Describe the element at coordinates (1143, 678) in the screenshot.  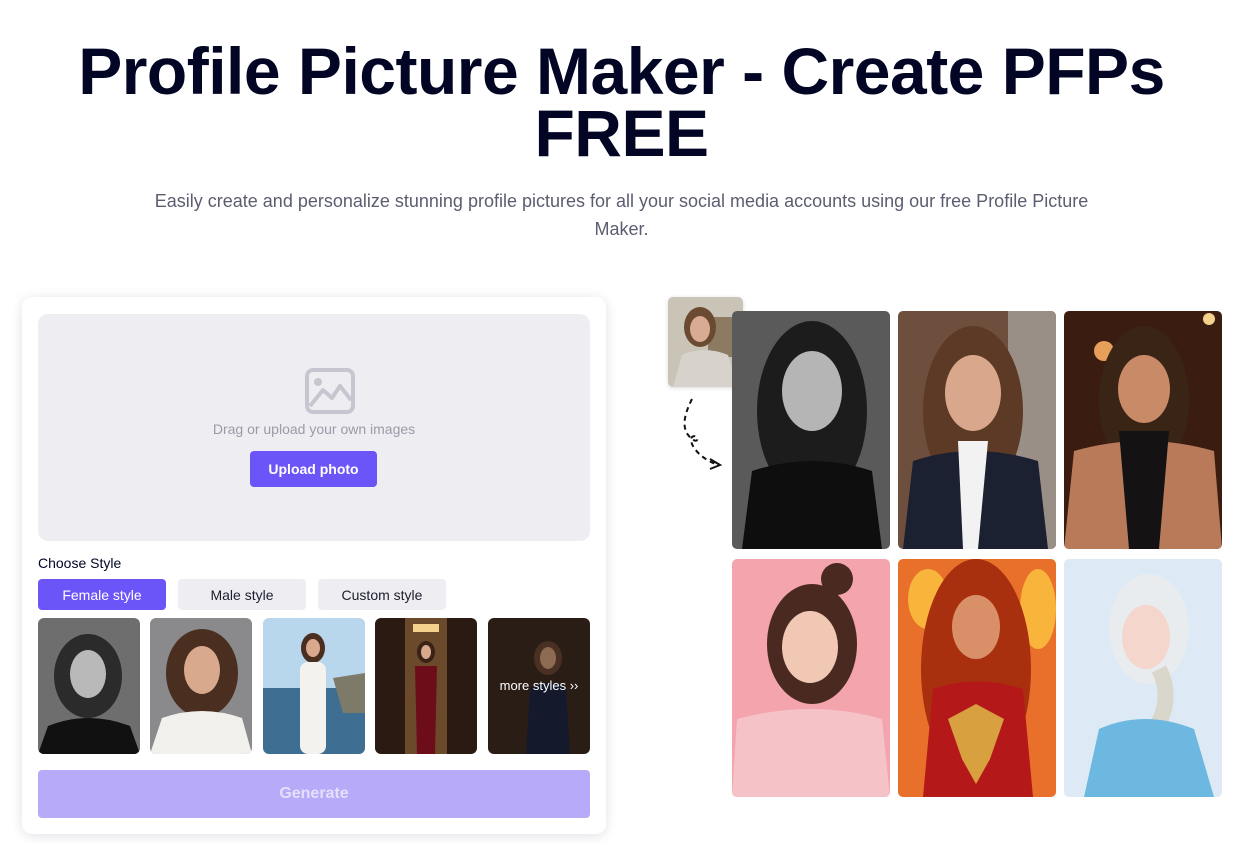
I see `result-ice-princess-costume` at that location.